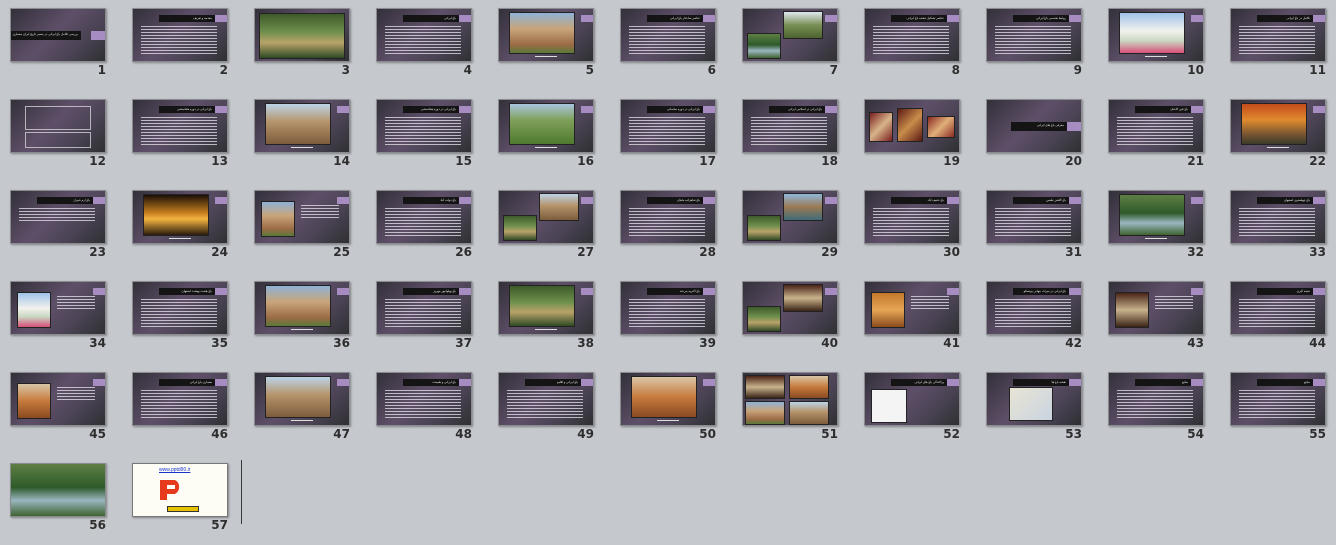  I want to click on slide-thumbnail: 50, so click(671, 407).